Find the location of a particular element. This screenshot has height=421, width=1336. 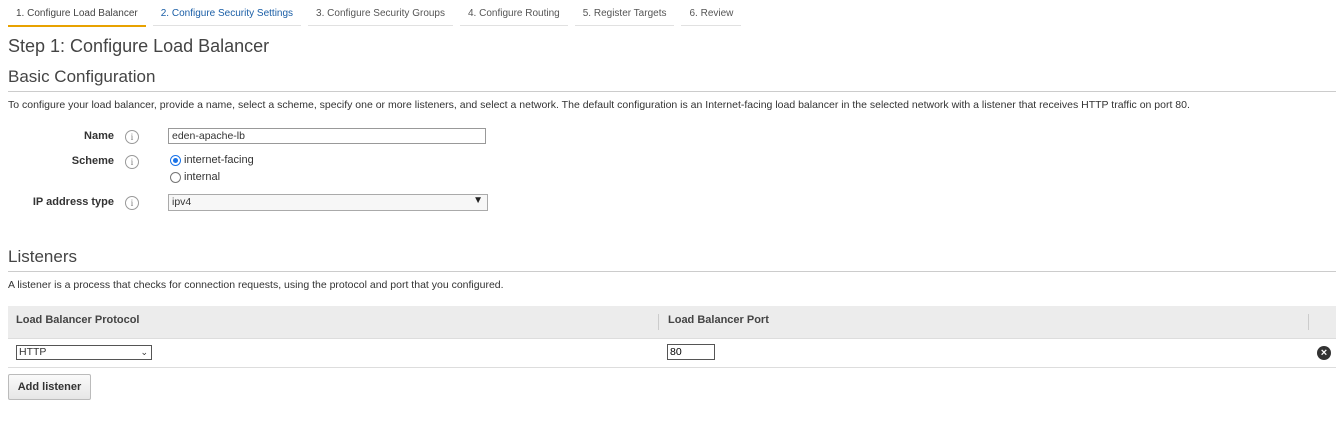

basic-configuration-heading: Basic Configuration is located at coordinates (82, 76).